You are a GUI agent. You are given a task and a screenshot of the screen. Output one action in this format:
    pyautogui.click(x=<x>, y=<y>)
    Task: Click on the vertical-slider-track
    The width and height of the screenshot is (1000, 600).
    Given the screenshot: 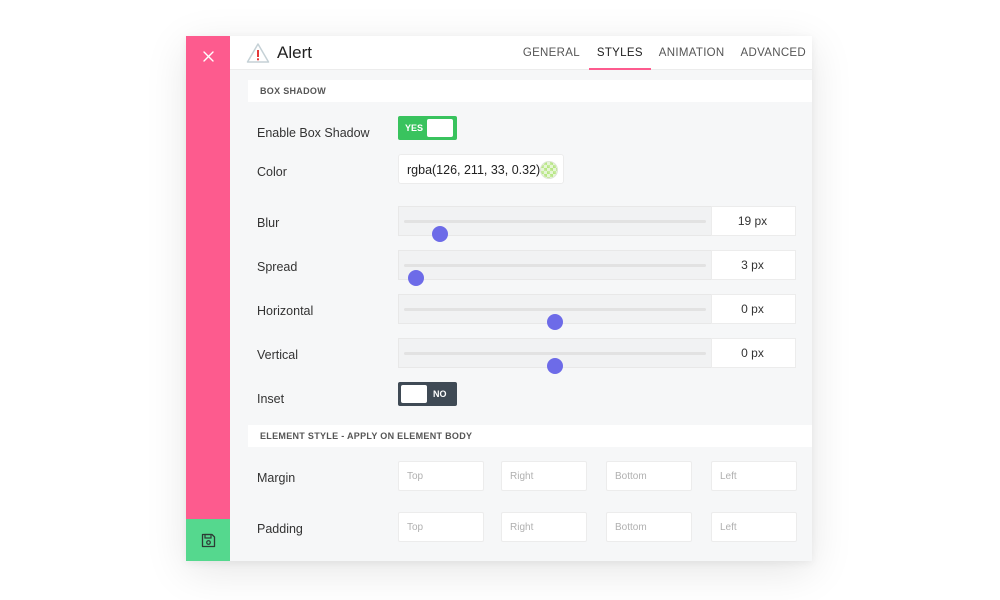 What is the action you would take?
    pyautogui.click(x=555, y=363)
    